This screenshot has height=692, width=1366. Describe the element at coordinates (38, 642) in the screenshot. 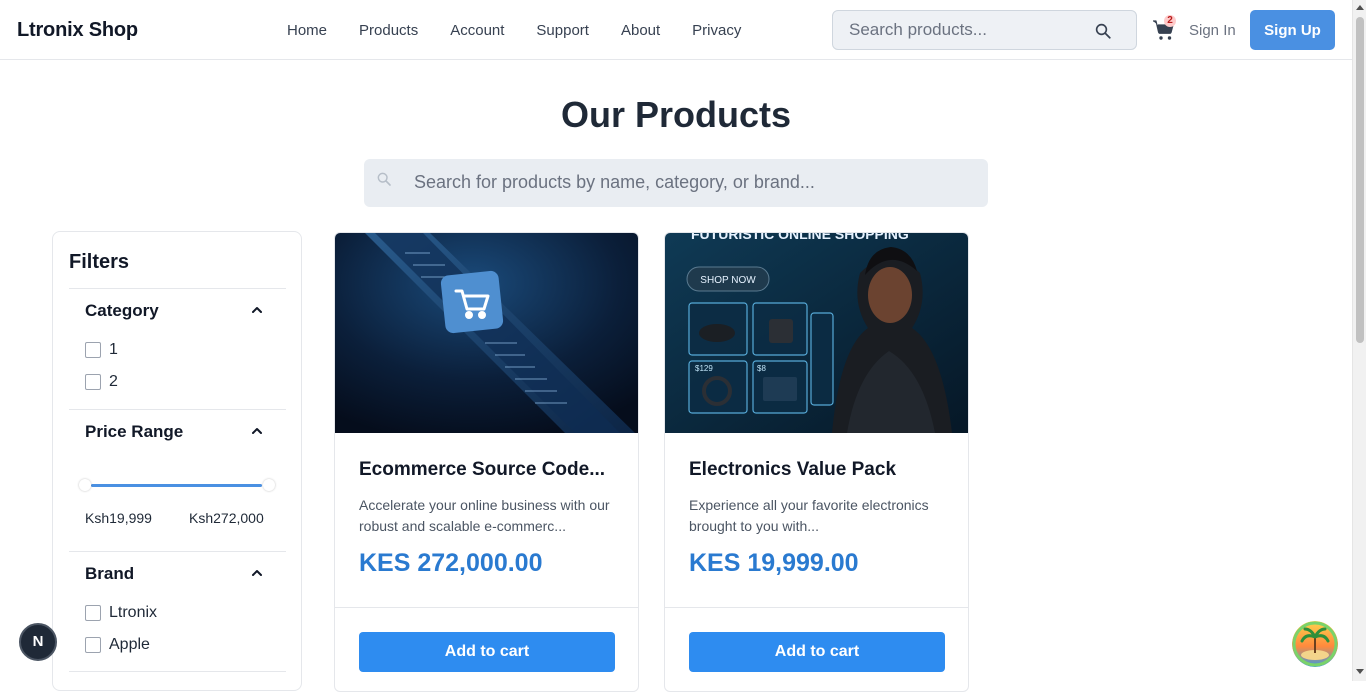

I see `next-dev-badge: N` at that location.